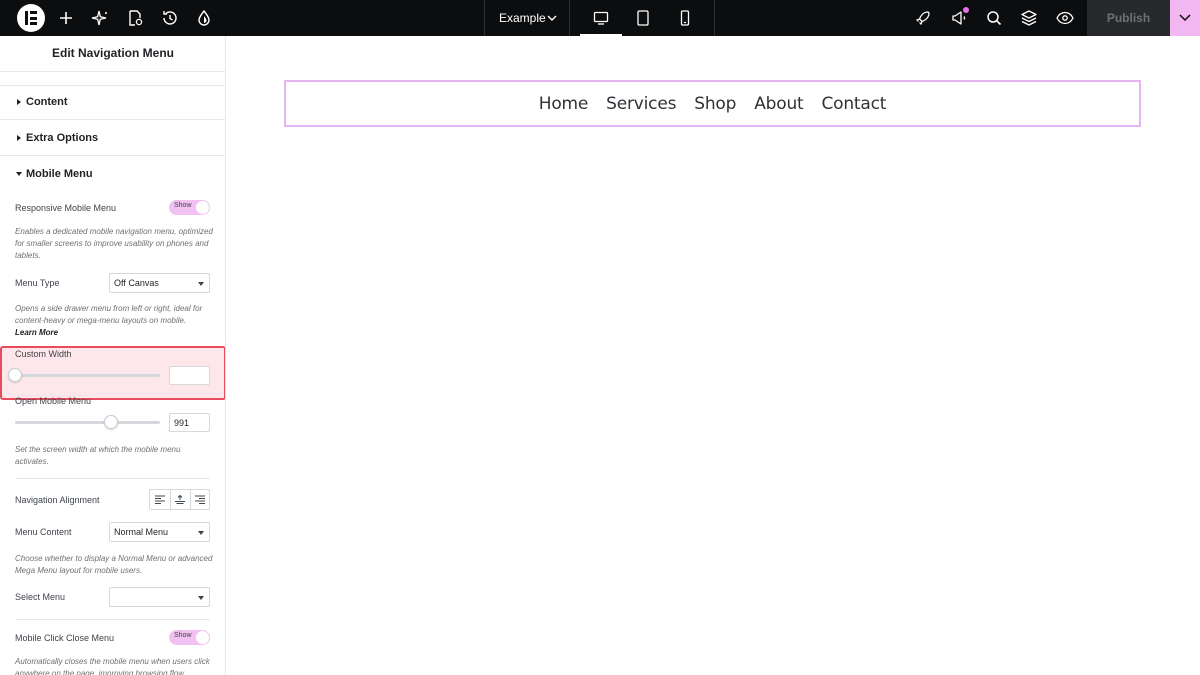  What do you see at coordinates (715, 104) in the screenshot?
I see `nav-item-shop: Shop` at bounding box center [715, 104].